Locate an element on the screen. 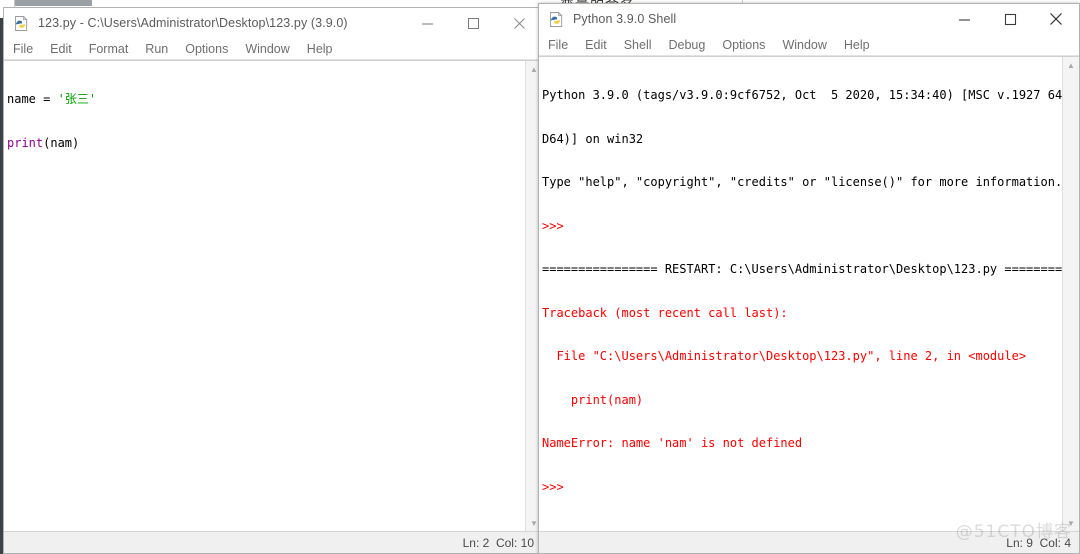 This screenshot has width=1080, height=554. menu-run: Run is located at coordinates (156, 49).